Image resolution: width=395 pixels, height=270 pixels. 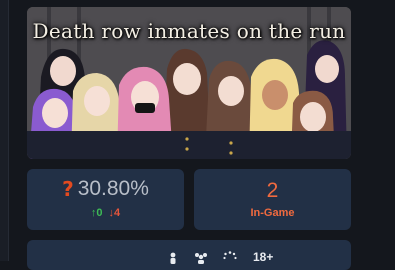 I want to click on in-game-count: 2, so click(x=272, y=190).